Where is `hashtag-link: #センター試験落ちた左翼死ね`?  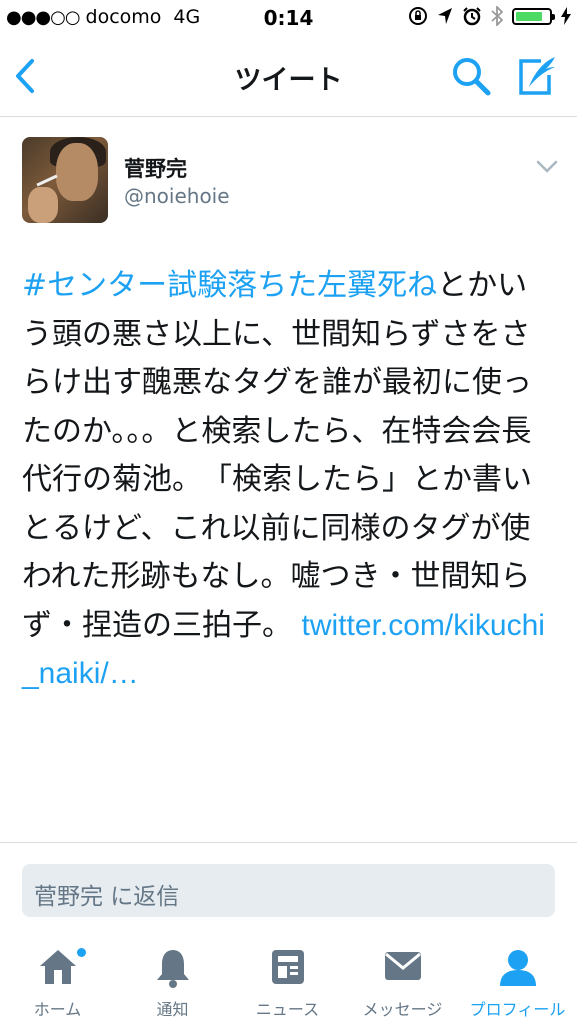 hashtag-link: #センター試験落ちた左翼死ね is located at coordinates (229, 285).